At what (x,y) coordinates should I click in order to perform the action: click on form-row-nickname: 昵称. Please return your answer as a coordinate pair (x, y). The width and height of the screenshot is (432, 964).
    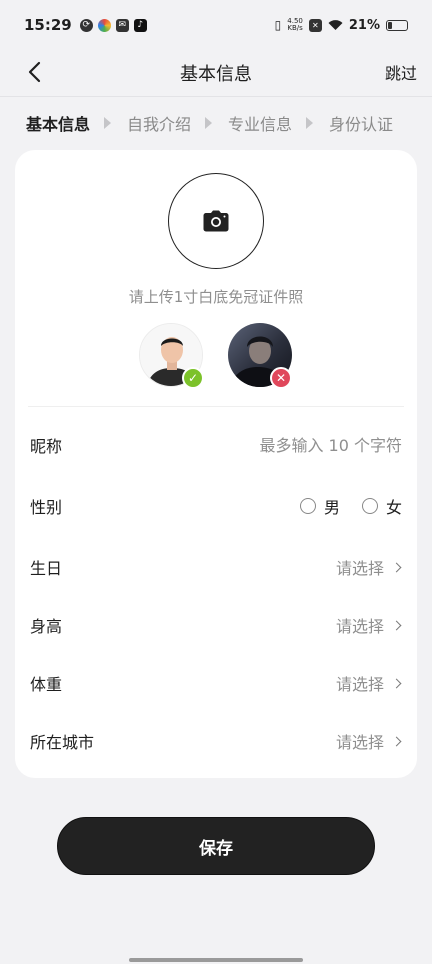
    Looking at the image, I should click on (216, 445).